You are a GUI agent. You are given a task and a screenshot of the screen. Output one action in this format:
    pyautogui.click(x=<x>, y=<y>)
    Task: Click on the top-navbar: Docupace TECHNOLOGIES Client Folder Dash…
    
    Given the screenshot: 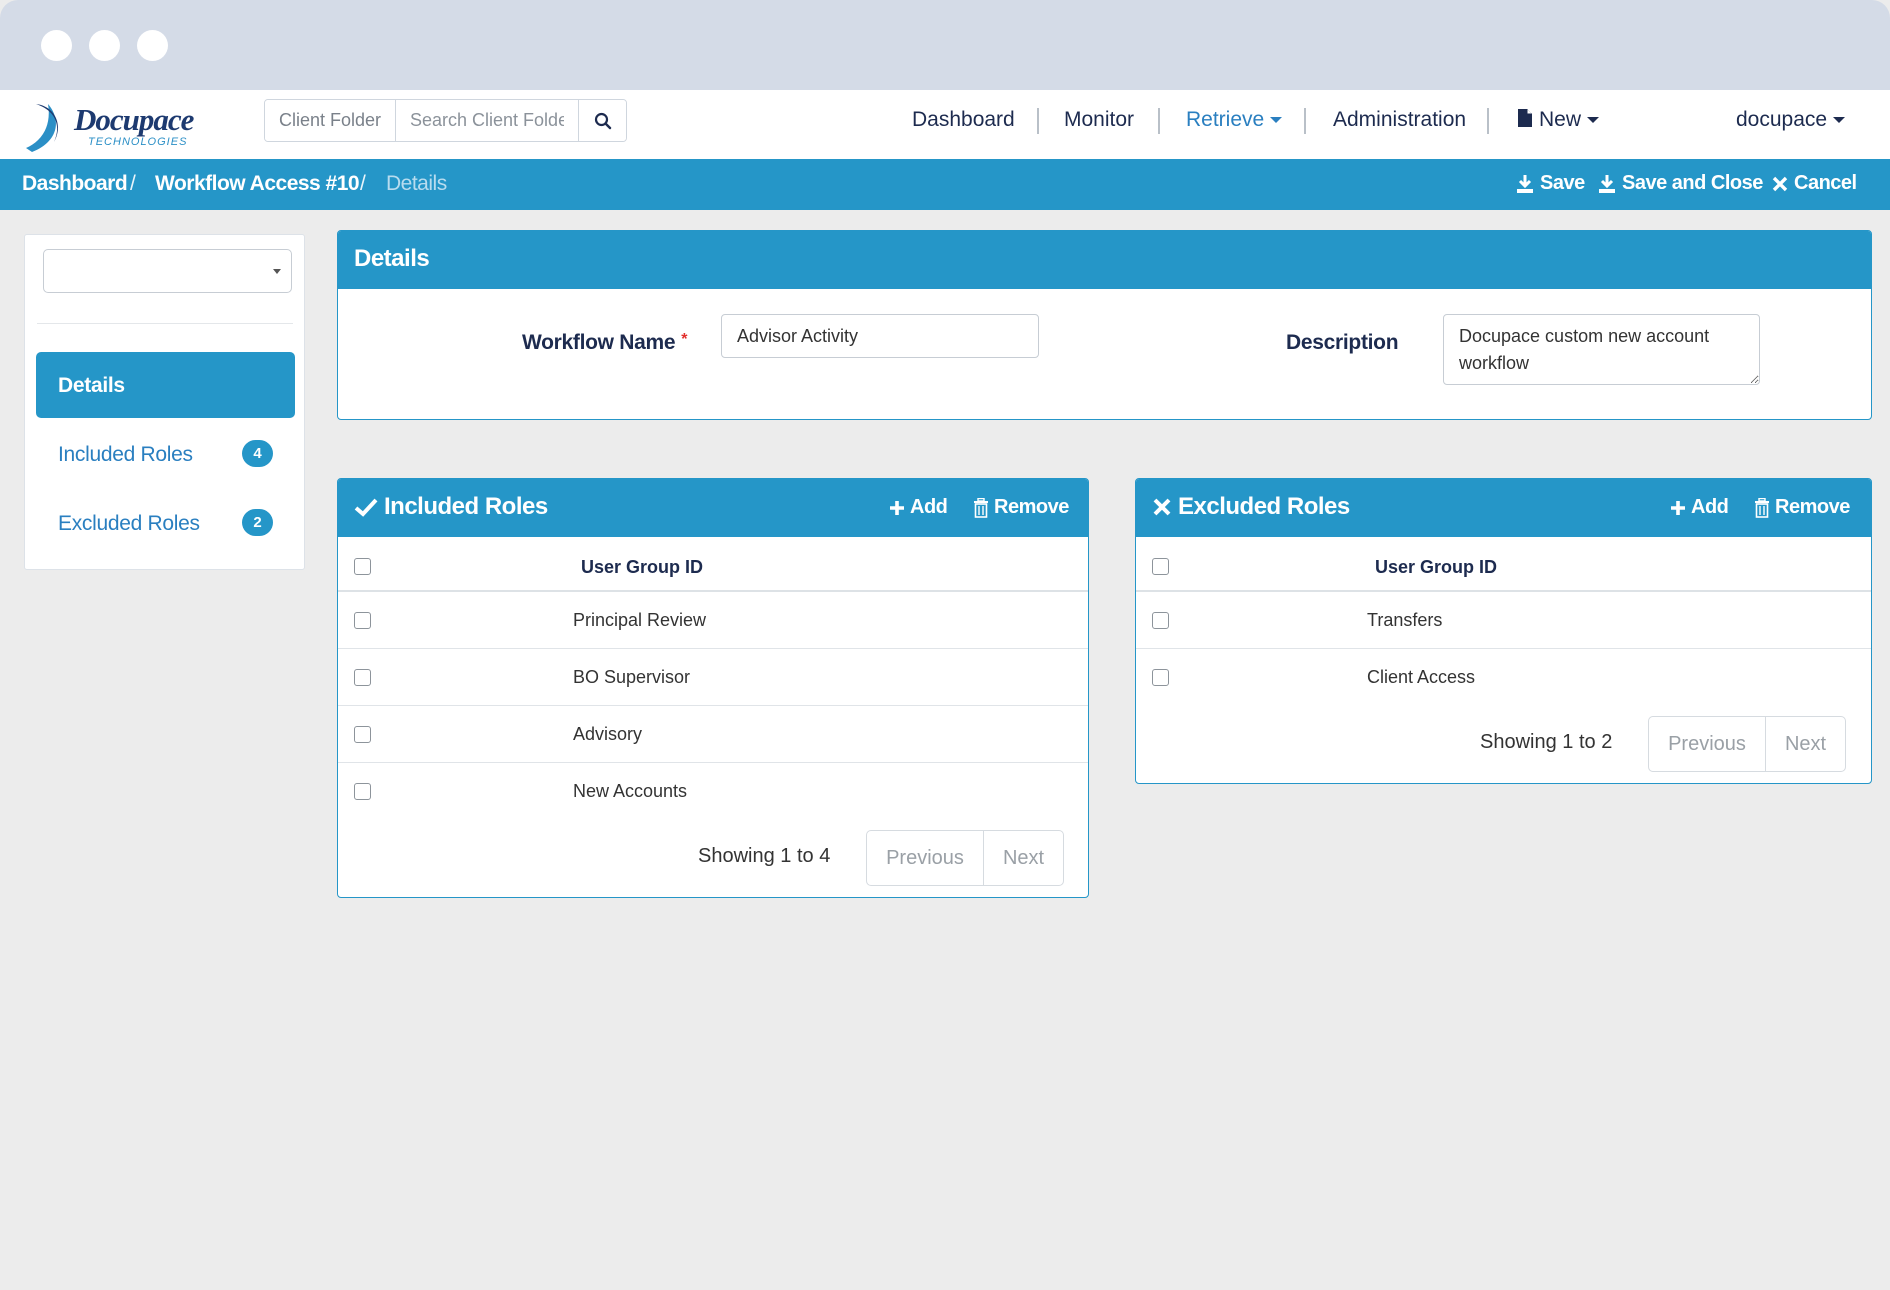 What is the action you would take?
    pyautogui.click(x=945, y=124)
    